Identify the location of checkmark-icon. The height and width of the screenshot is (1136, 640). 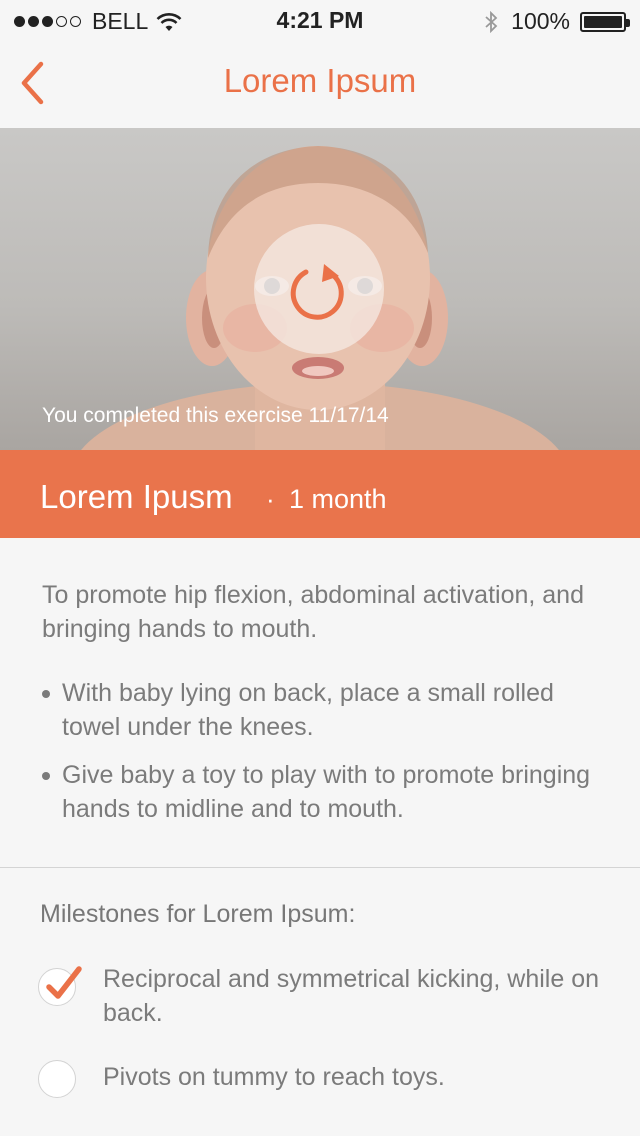
(64, 982).